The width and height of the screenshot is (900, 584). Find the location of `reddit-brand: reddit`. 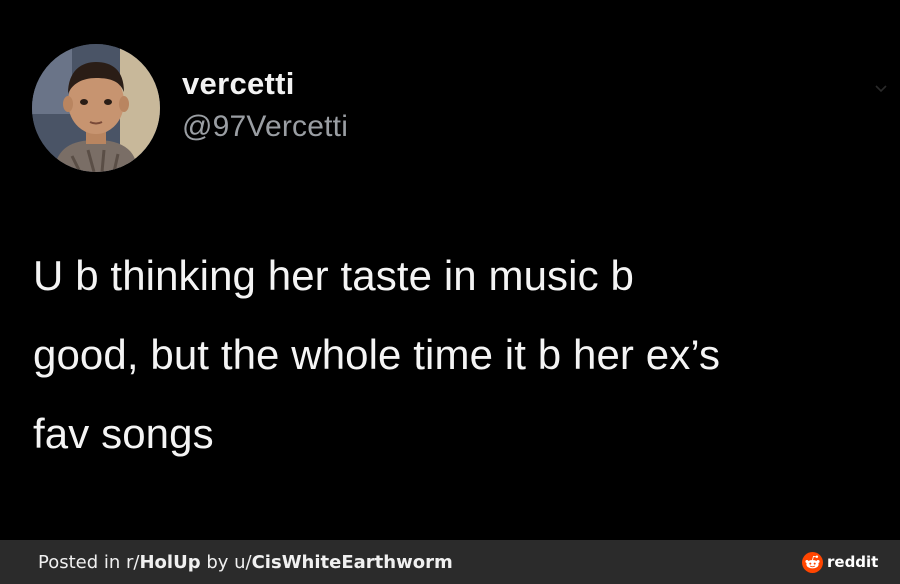

reddit-brand: reddit is located at coordinates (840, 562).